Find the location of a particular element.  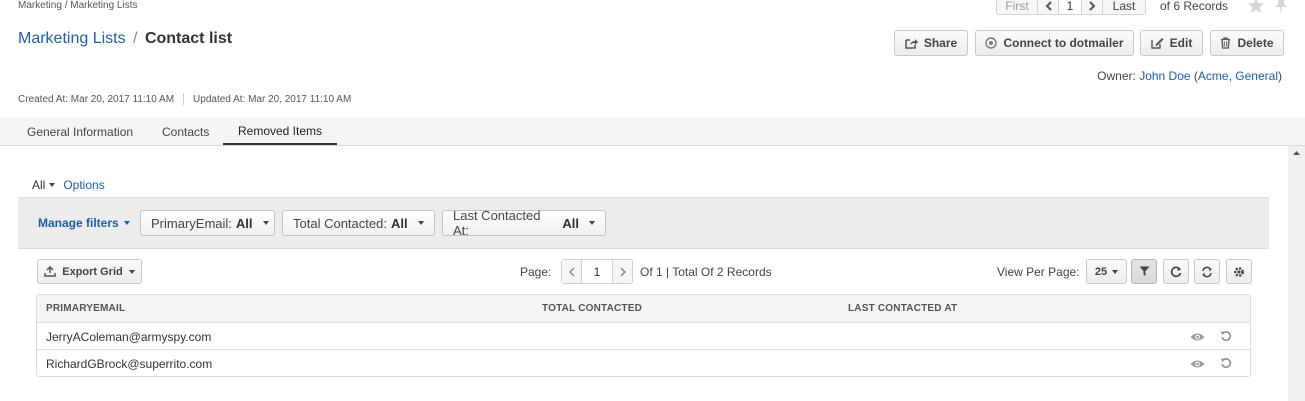

edit-button: Edit is located at coordinates (1171, 43).